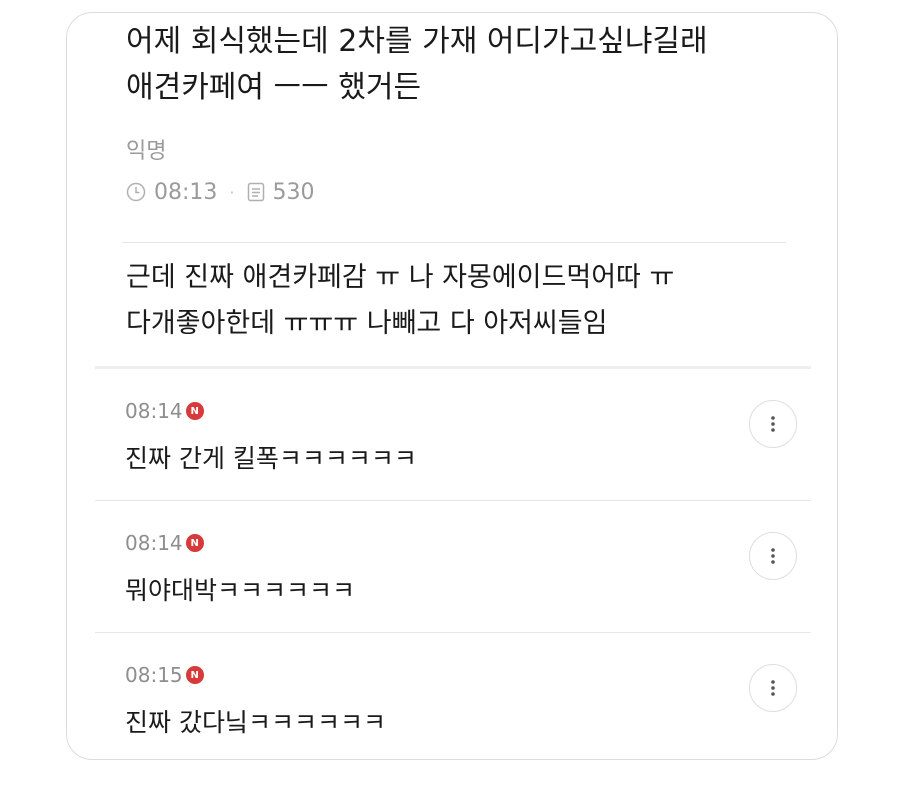 The height and width of the screenshot is (787, 900). I want to click on comment-item: 08:14 N 진짜 간게 킬폭ㅋㅋㅋㅋㅋㅋ, so click(453, 435).